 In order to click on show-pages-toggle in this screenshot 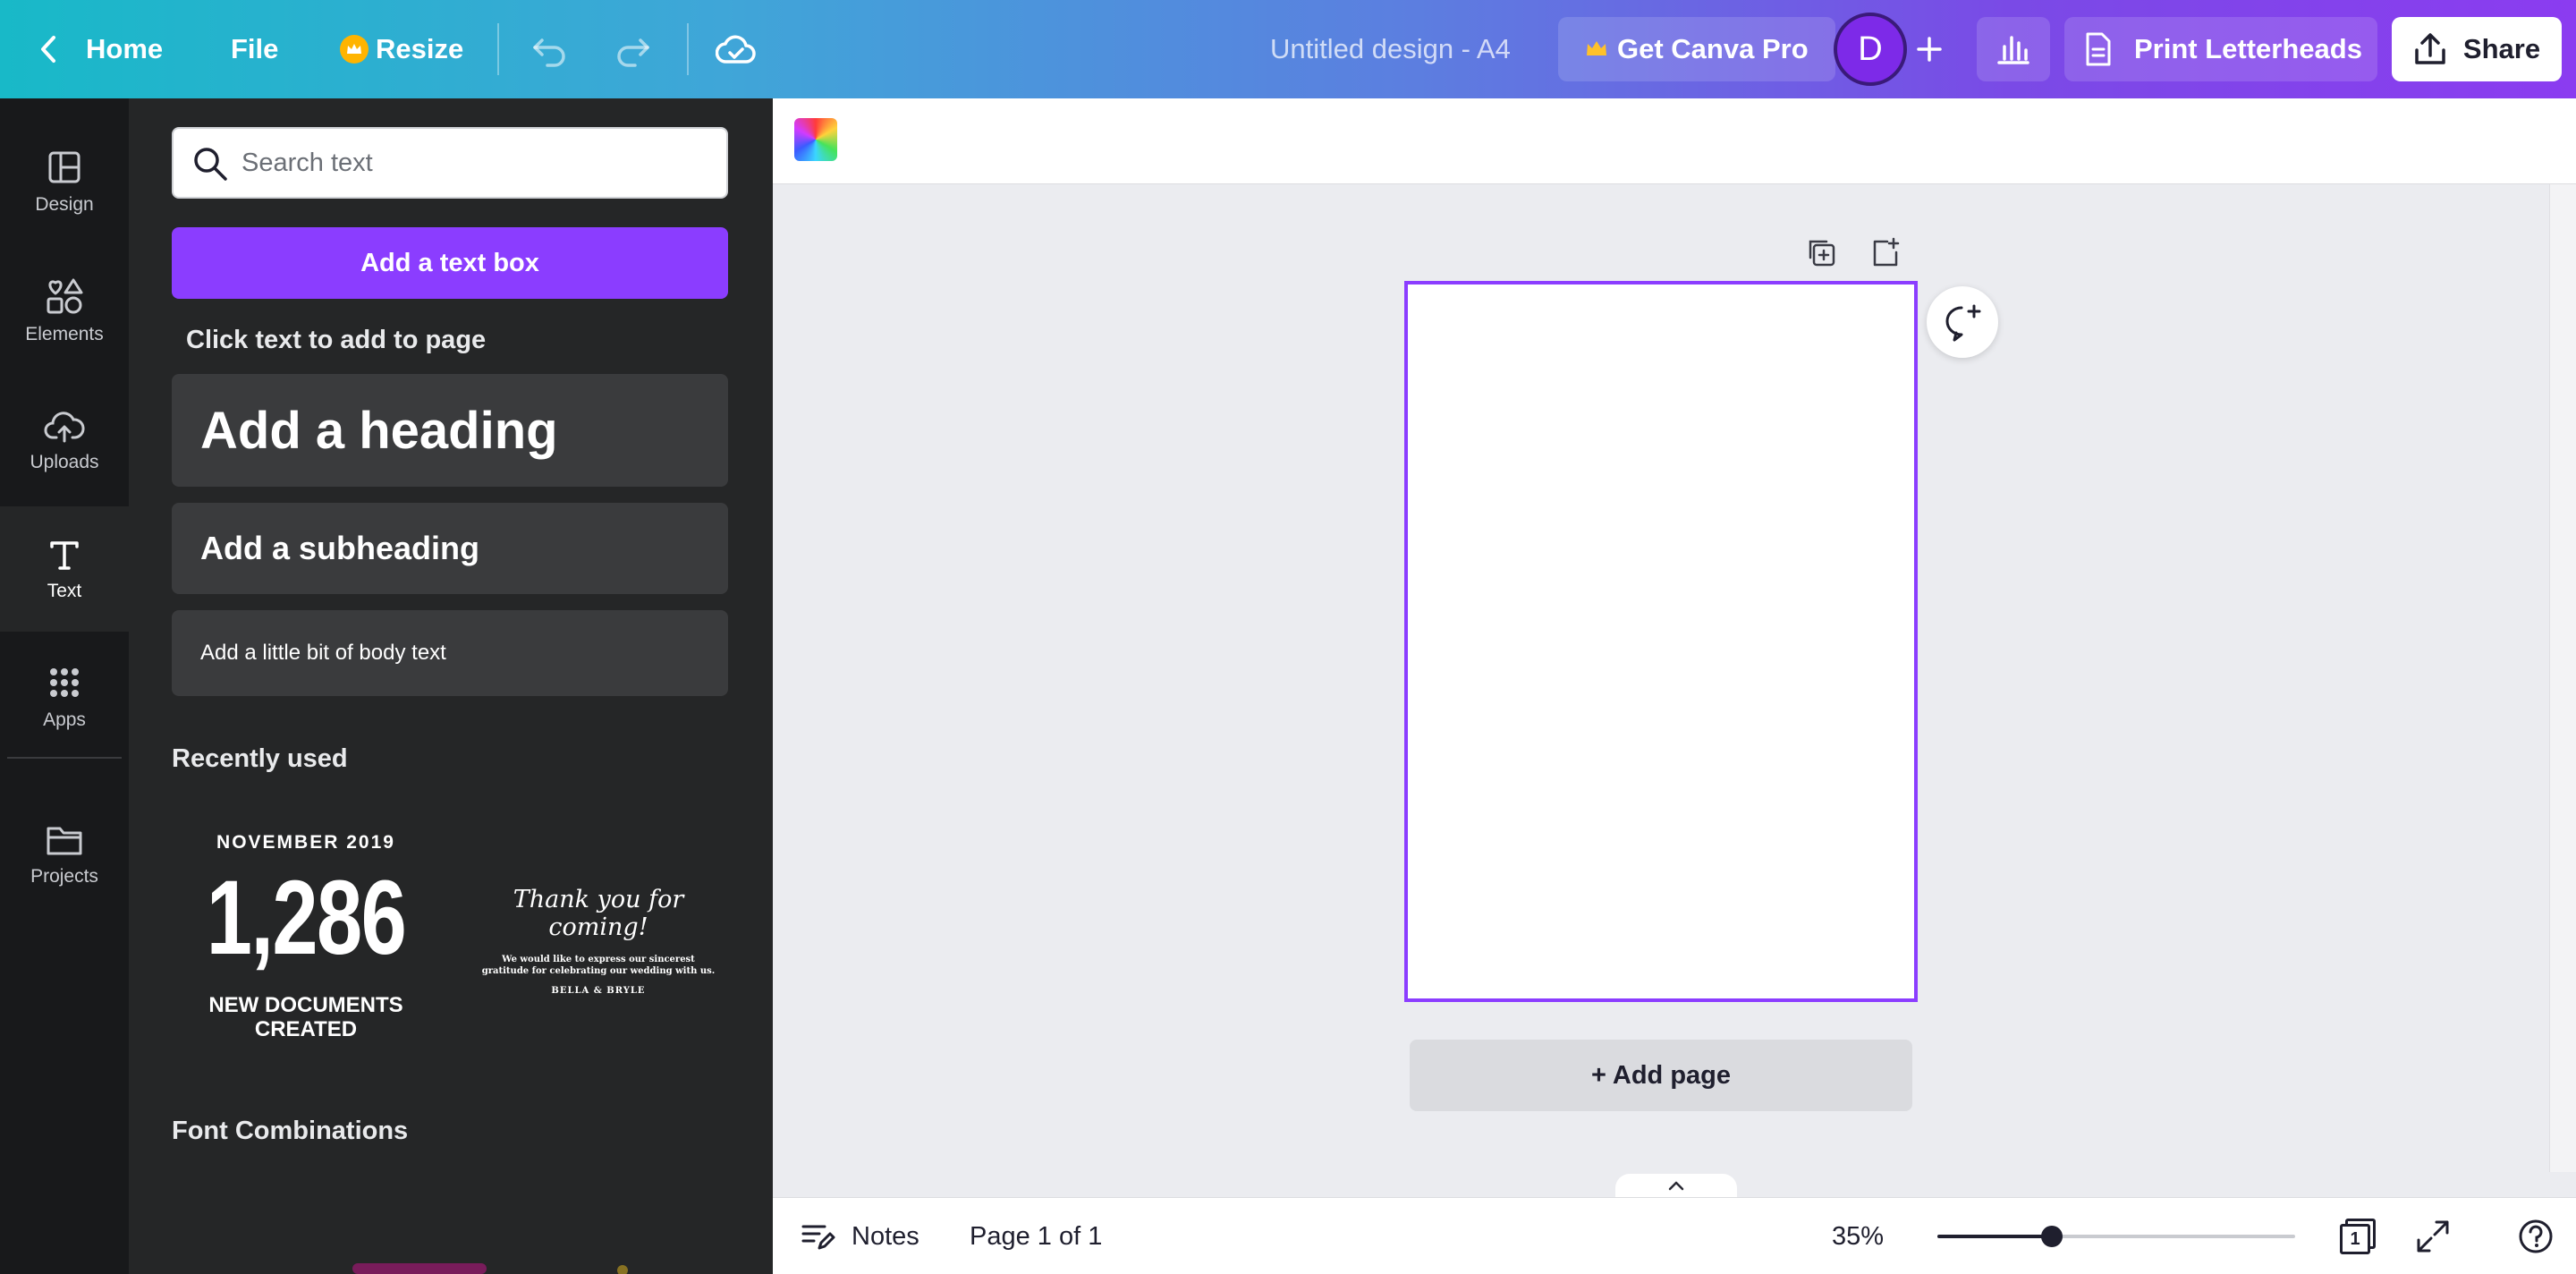, I will do `click(1676, 1185)`.